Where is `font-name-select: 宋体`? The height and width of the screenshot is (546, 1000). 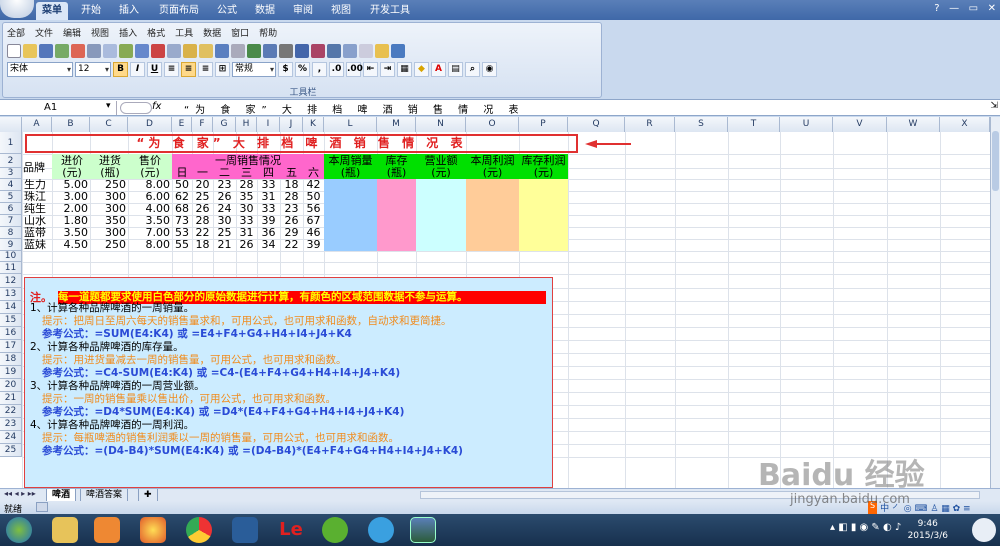 font-name-select: 宋体 is located at coordinates (40, 69).